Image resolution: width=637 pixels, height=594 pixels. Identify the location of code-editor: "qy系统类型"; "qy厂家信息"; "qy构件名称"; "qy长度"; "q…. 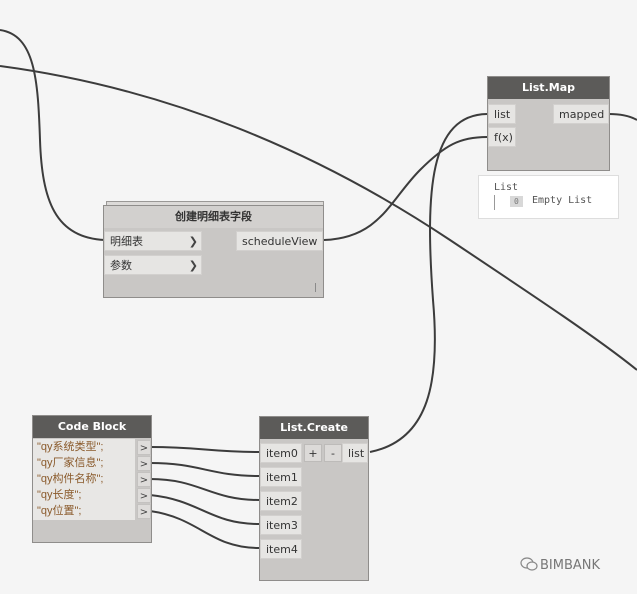
(84, 479).